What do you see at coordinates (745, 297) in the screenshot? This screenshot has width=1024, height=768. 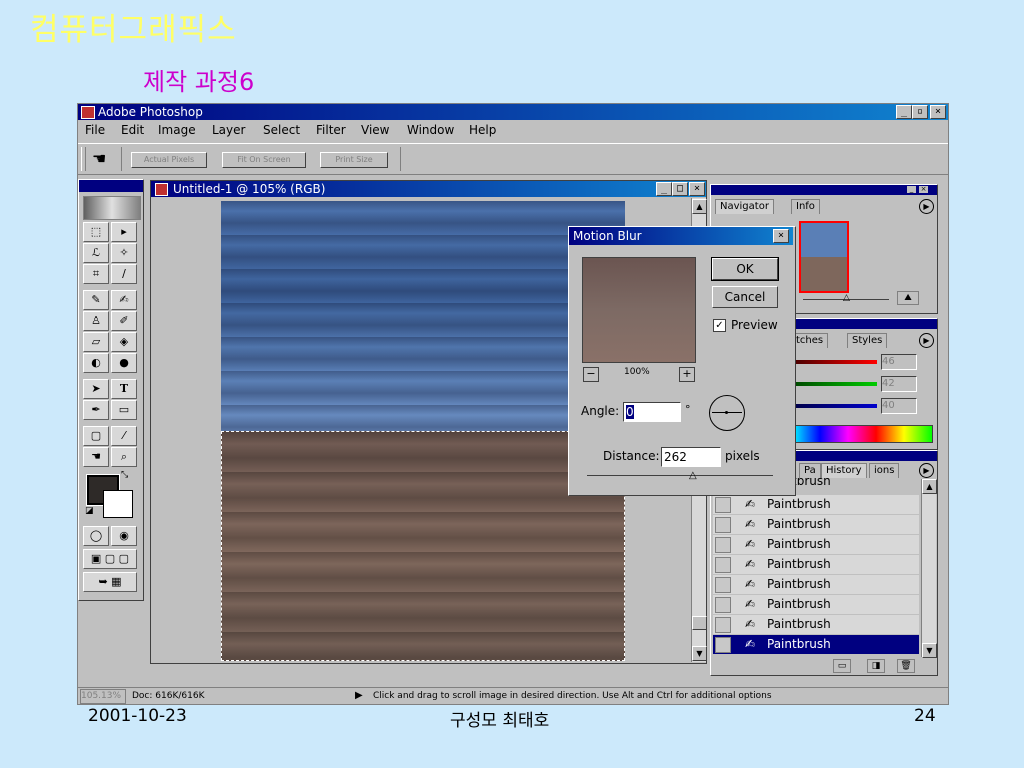 I see `cancel-button: Cancel` at bounding box center [745, 297].